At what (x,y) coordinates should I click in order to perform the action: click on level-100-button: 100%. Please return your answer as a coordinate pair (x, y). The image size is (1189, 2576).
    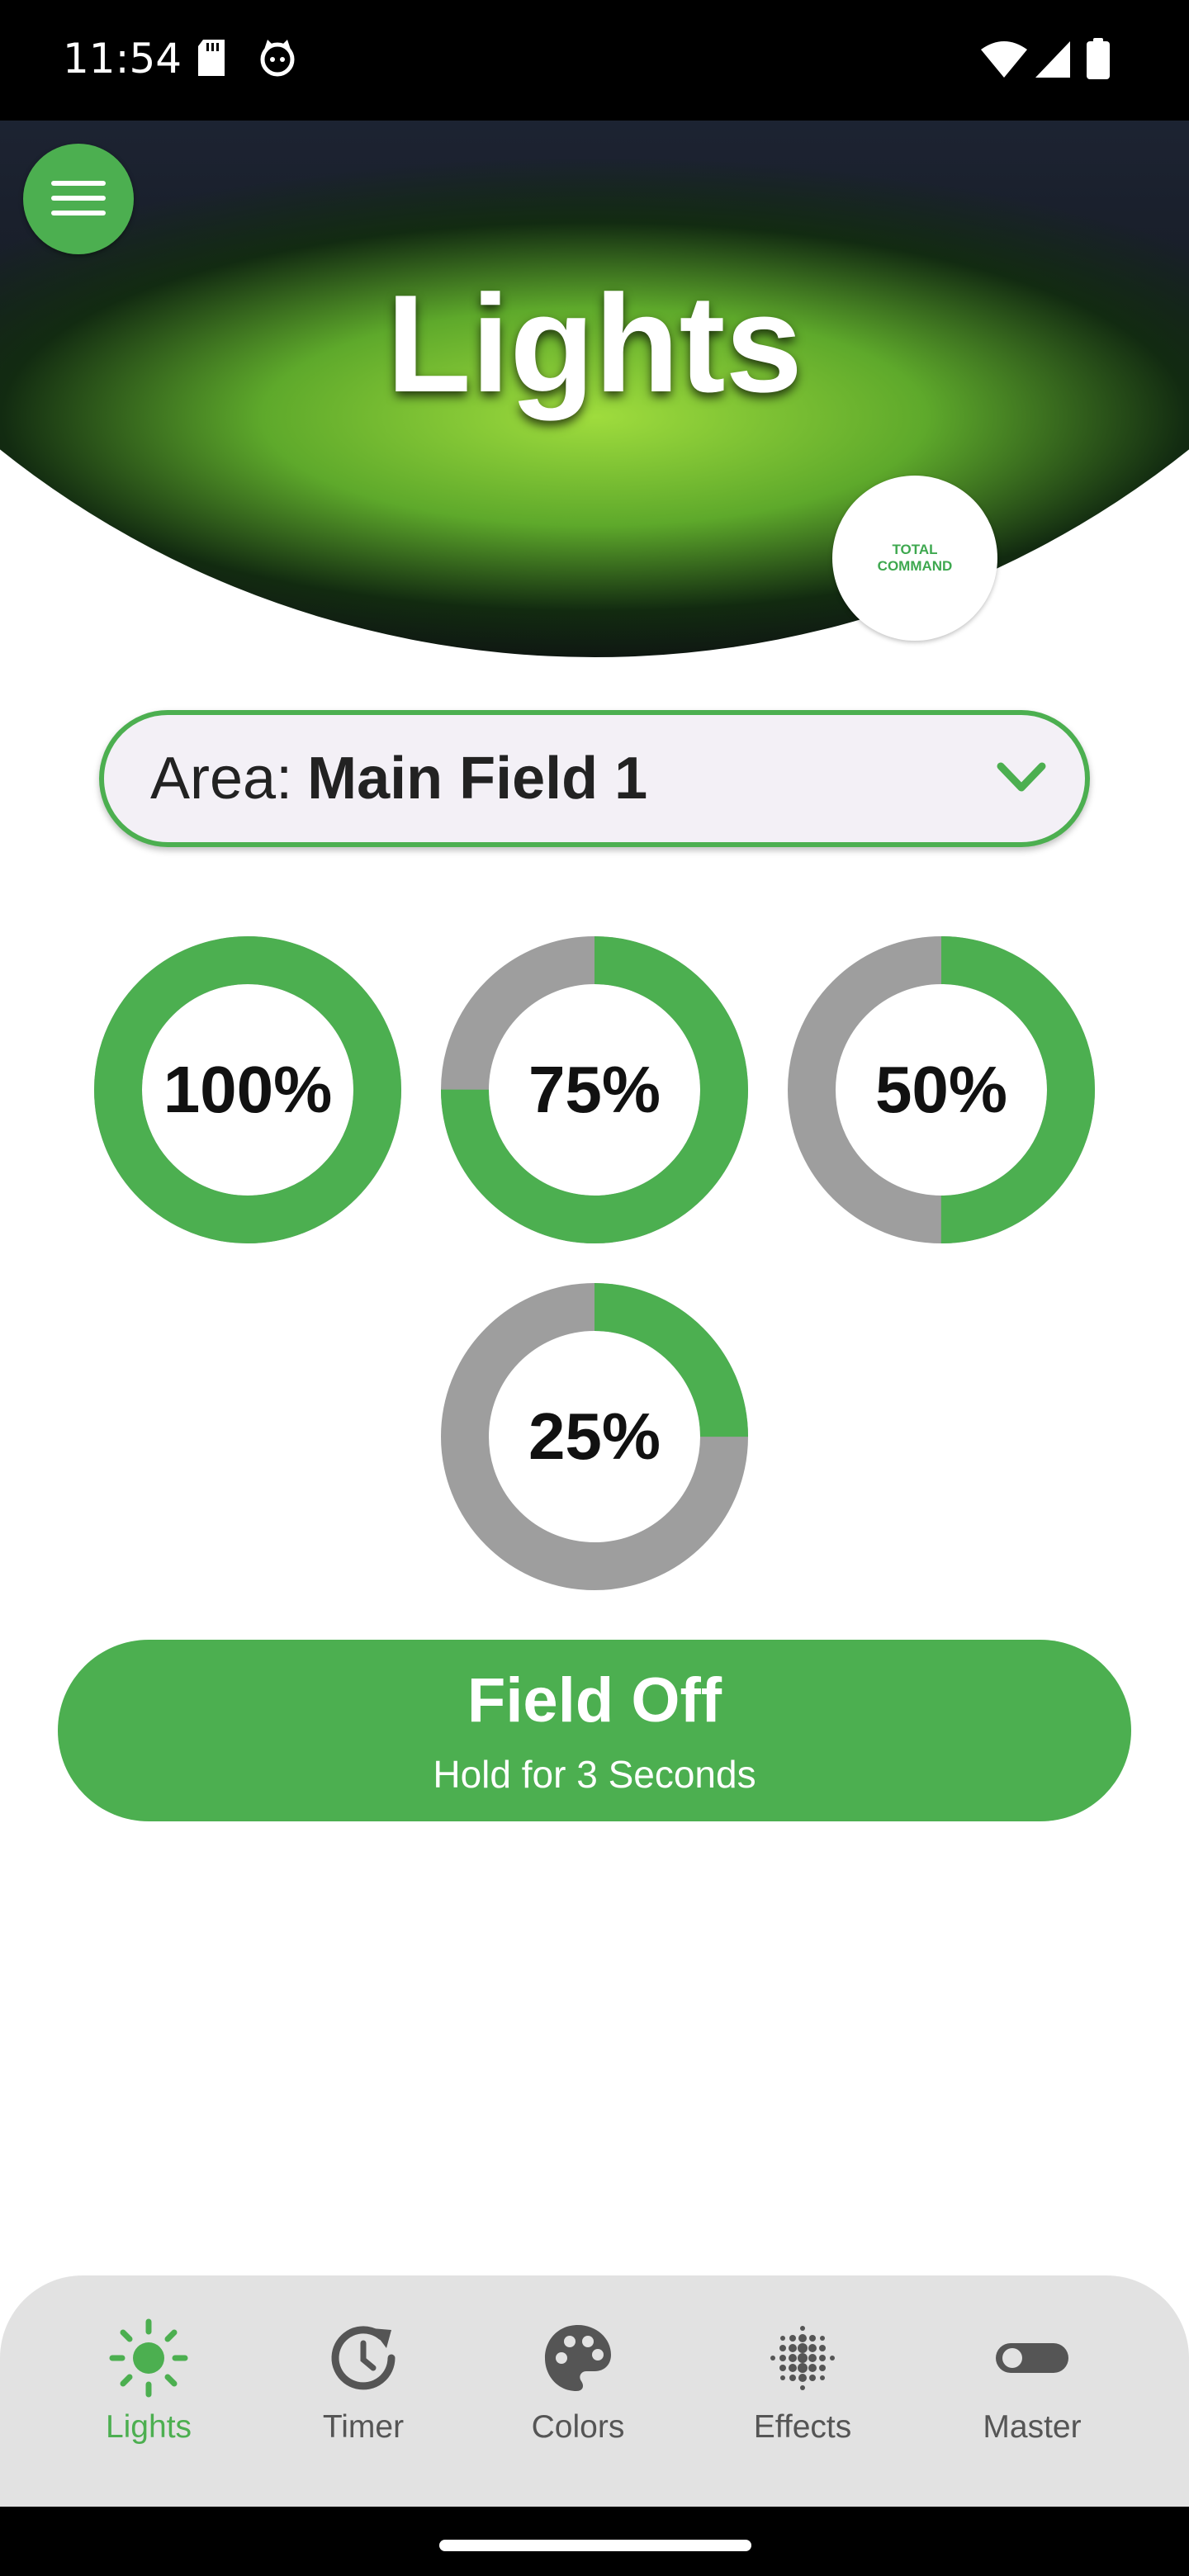
    Looking at the image, I should click on (247, 1089).